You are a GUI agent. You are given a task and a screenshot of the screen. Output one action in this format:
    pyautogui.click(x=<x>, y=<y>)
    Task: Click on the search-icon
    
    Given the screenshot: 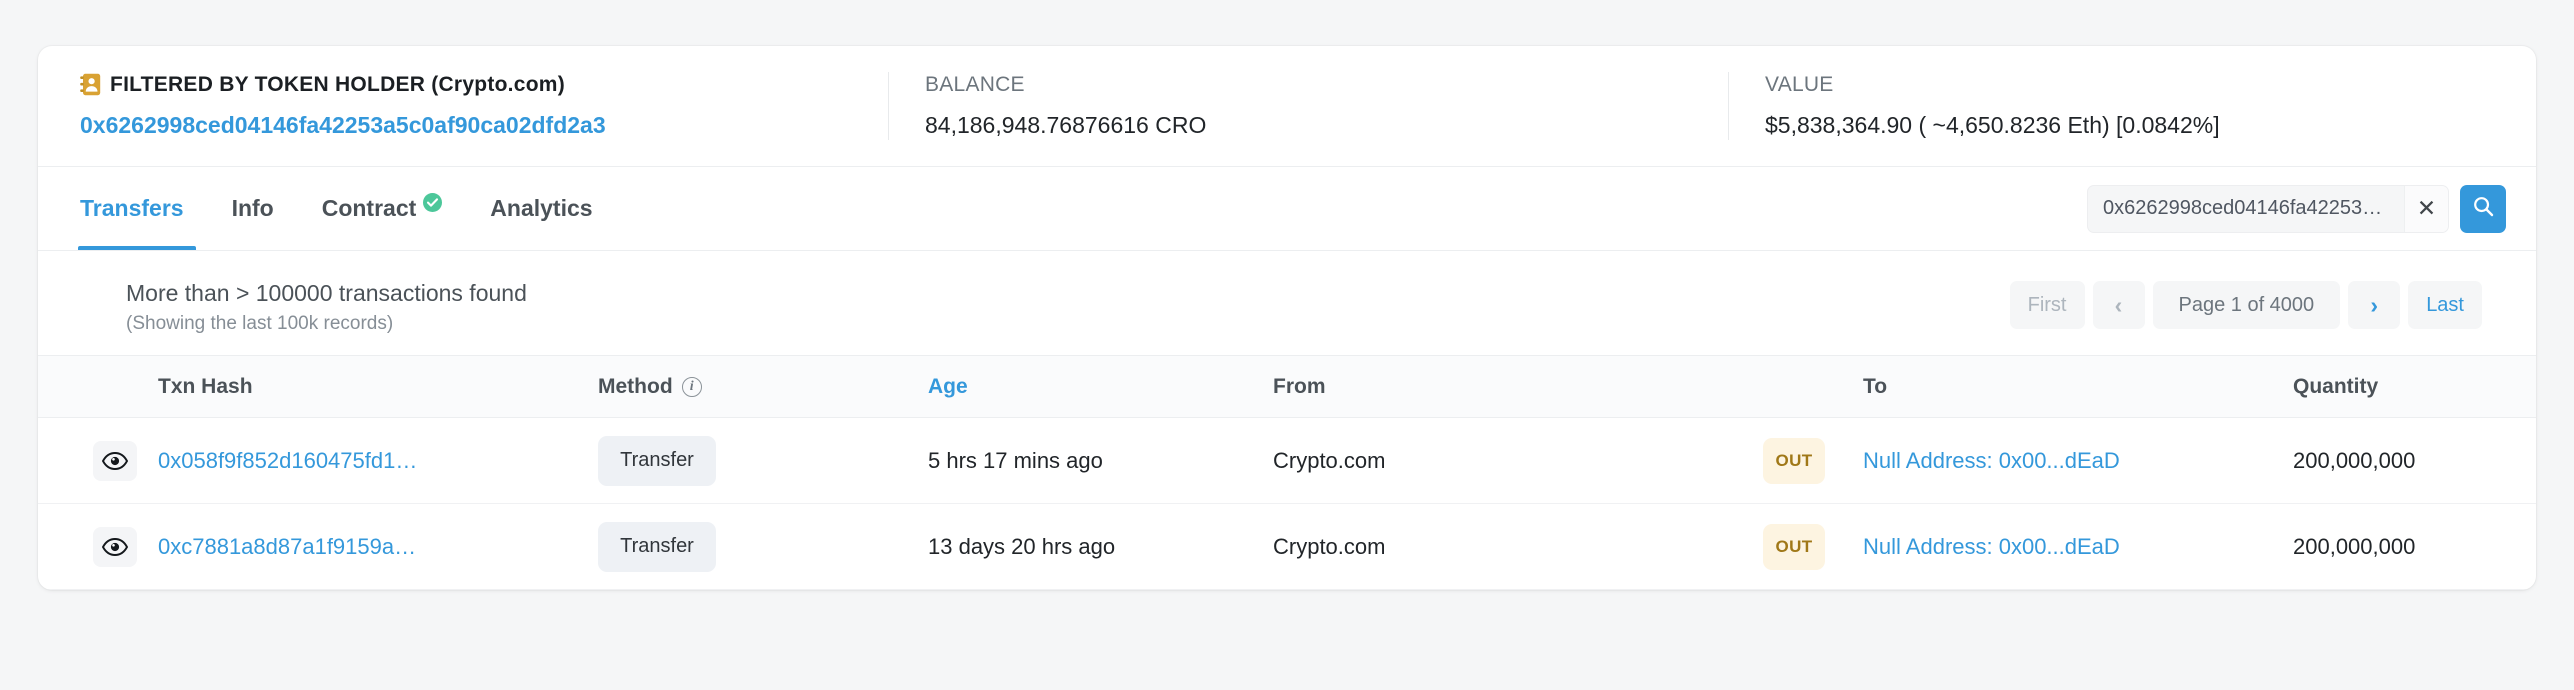 What is the action you would take?
    pyautogui.click(x=2483, y=209)
    